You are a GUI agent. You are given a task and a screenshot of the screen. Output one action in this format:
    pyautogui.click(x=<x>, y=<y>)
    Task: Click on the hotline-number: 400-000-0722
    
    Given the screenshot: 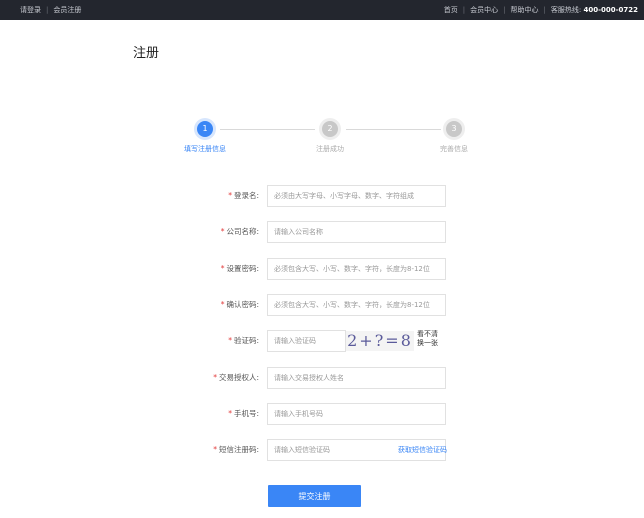 What is the action you would take?
    pyautogui.click(x=610, y=10)
    